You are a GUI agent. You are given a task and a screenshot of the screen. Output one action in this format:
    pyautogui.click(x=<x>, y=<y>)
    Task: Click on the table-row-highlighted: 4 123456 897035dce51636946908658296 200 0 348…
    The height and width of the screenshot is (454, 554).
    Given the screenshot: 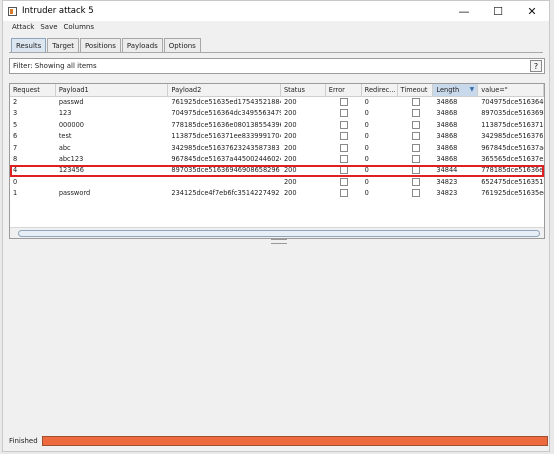 What is the action you would take?
    pyautogui.click(x=277, y=171)
    